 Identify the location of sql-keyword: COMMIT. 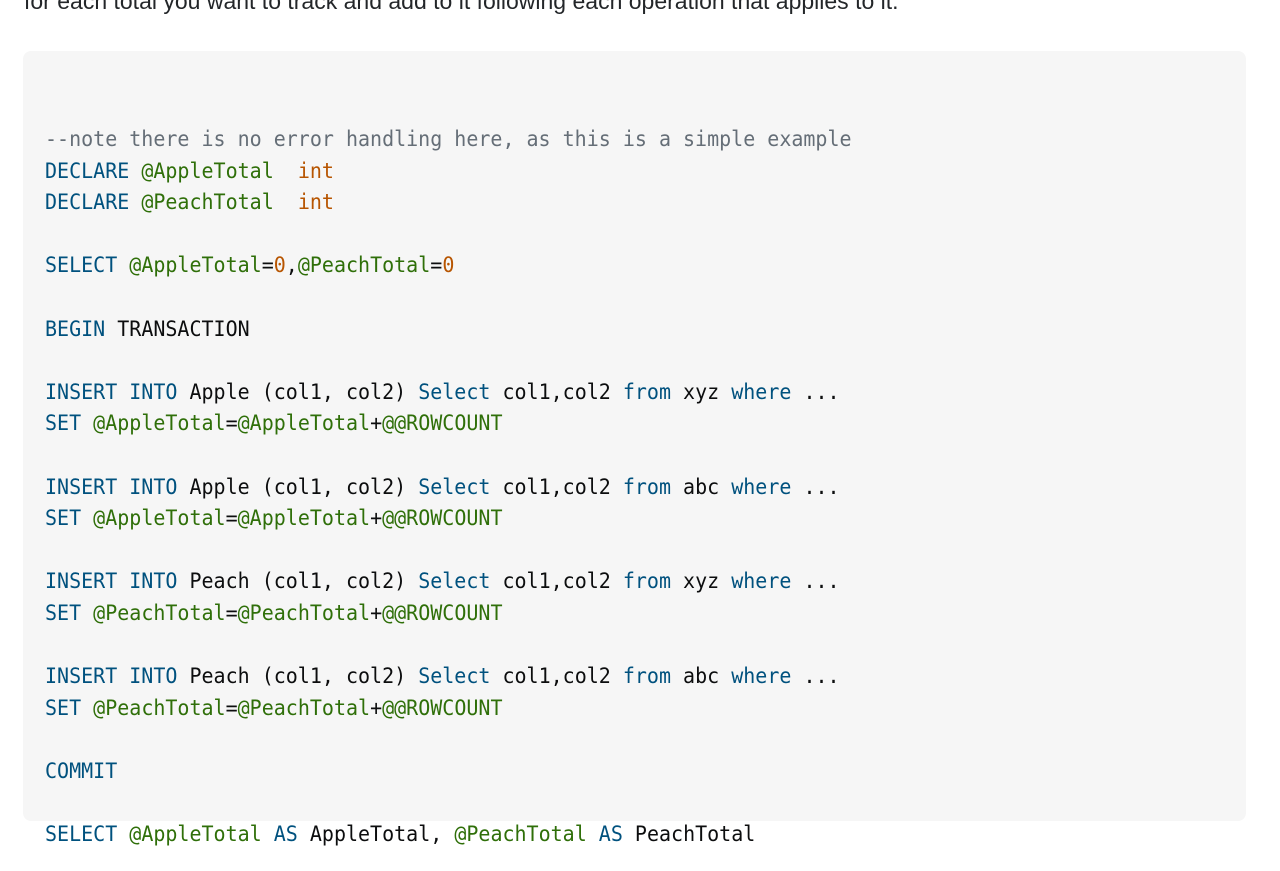
(81, 771).